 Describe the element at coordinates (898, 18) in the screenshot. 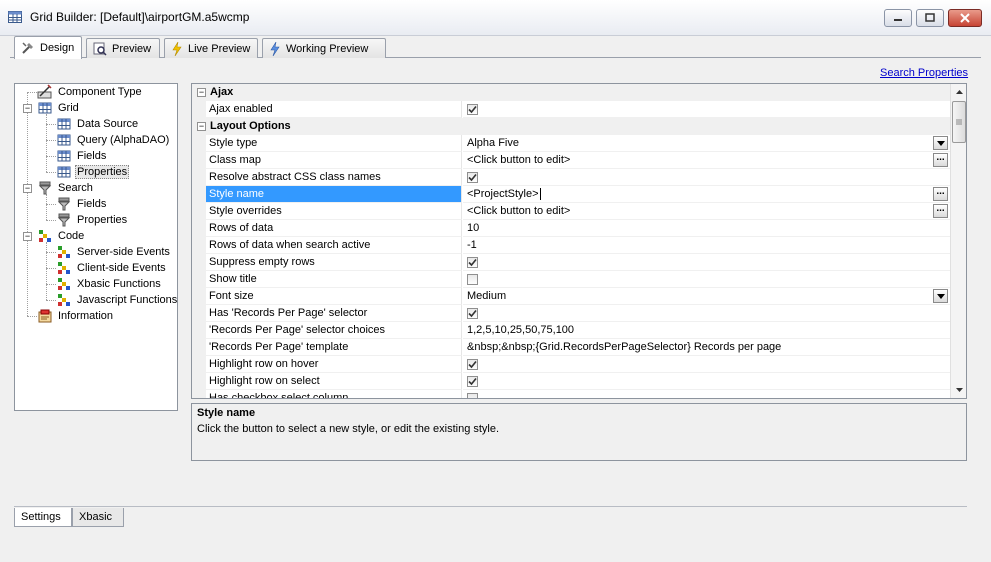

I see `minimize-button` at that location.